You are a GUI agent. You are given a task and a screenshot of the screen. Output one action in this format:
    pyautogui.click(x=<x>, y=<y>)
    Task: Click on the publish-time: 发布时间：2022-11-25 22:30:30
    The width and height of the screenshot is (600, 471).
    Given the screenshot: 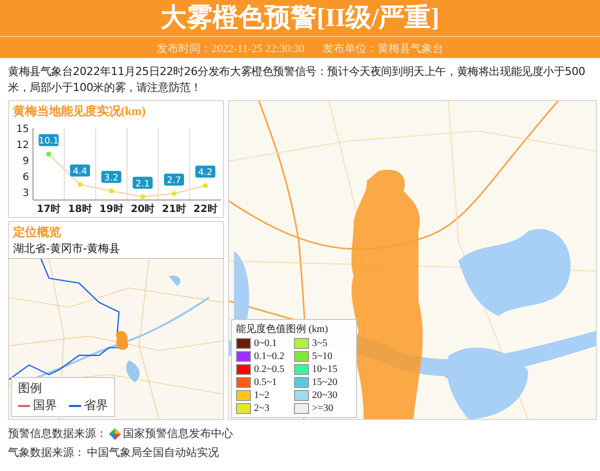 What is the action you would take?
    pyautogui.click(x=230, y=49)
    